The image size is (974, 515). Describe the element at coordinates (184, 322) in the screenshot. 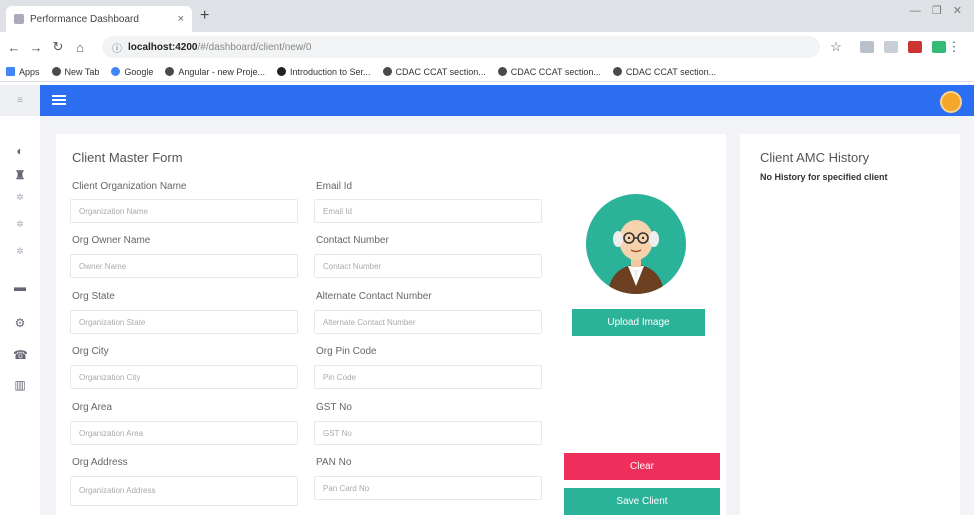

I see `org-state-input` at that location.